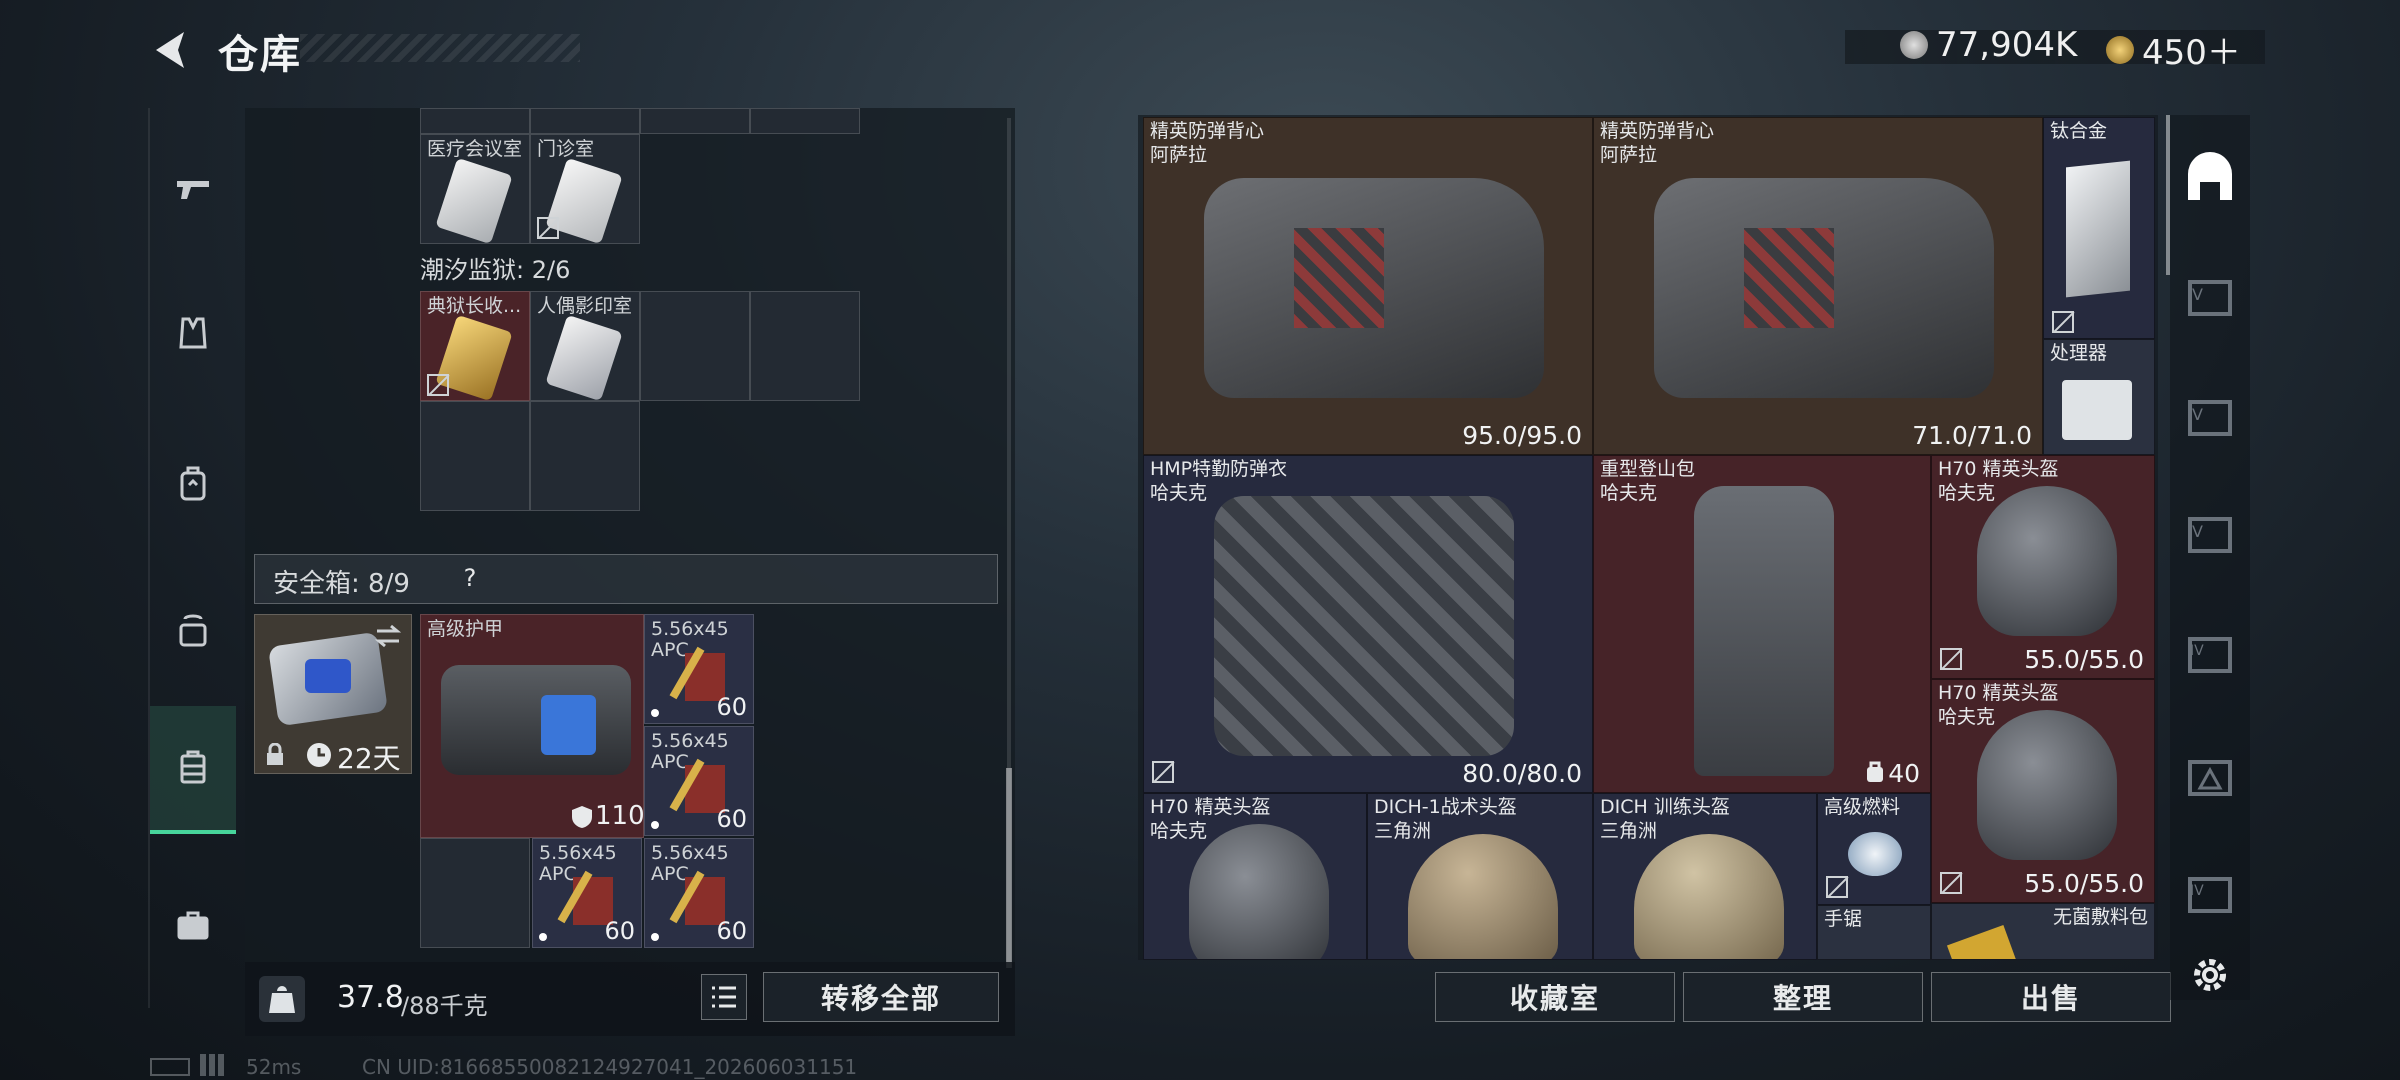  What do you see at coordinates (495, 270) in the screenshot?
I see `prison-section-label: 潮汐监狱: 2/6` at bounding box center [495, 270].